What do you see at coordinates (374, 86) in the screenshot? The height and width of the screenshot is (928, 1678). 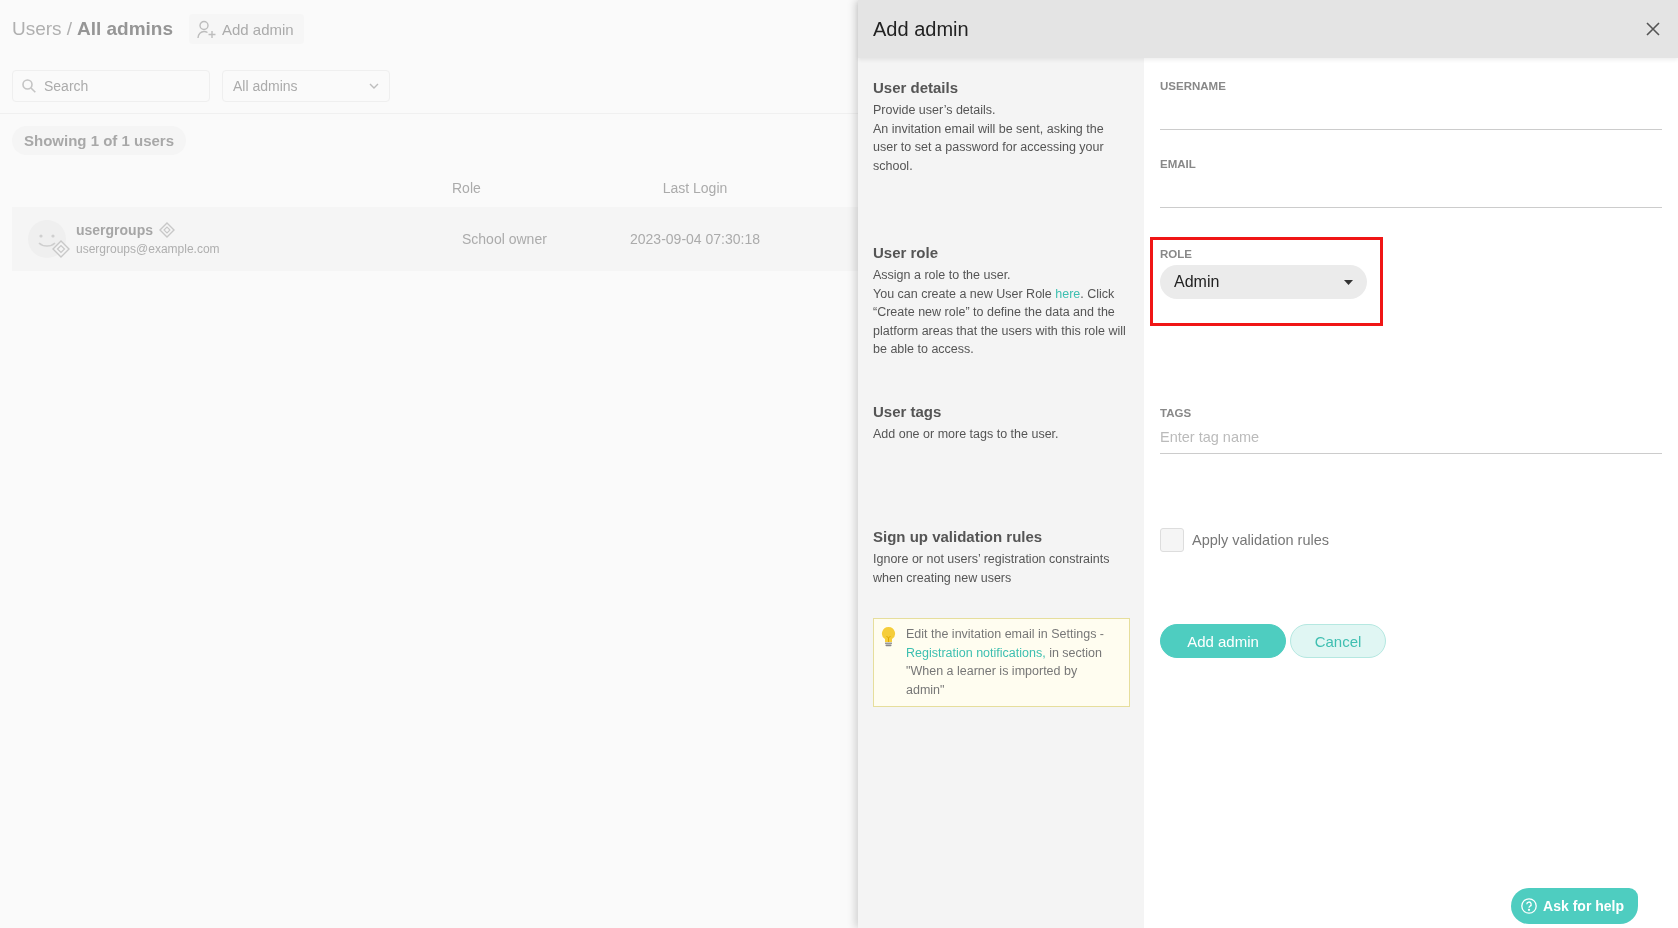 I see `chevron-icon` at bounding box center [374, 86].